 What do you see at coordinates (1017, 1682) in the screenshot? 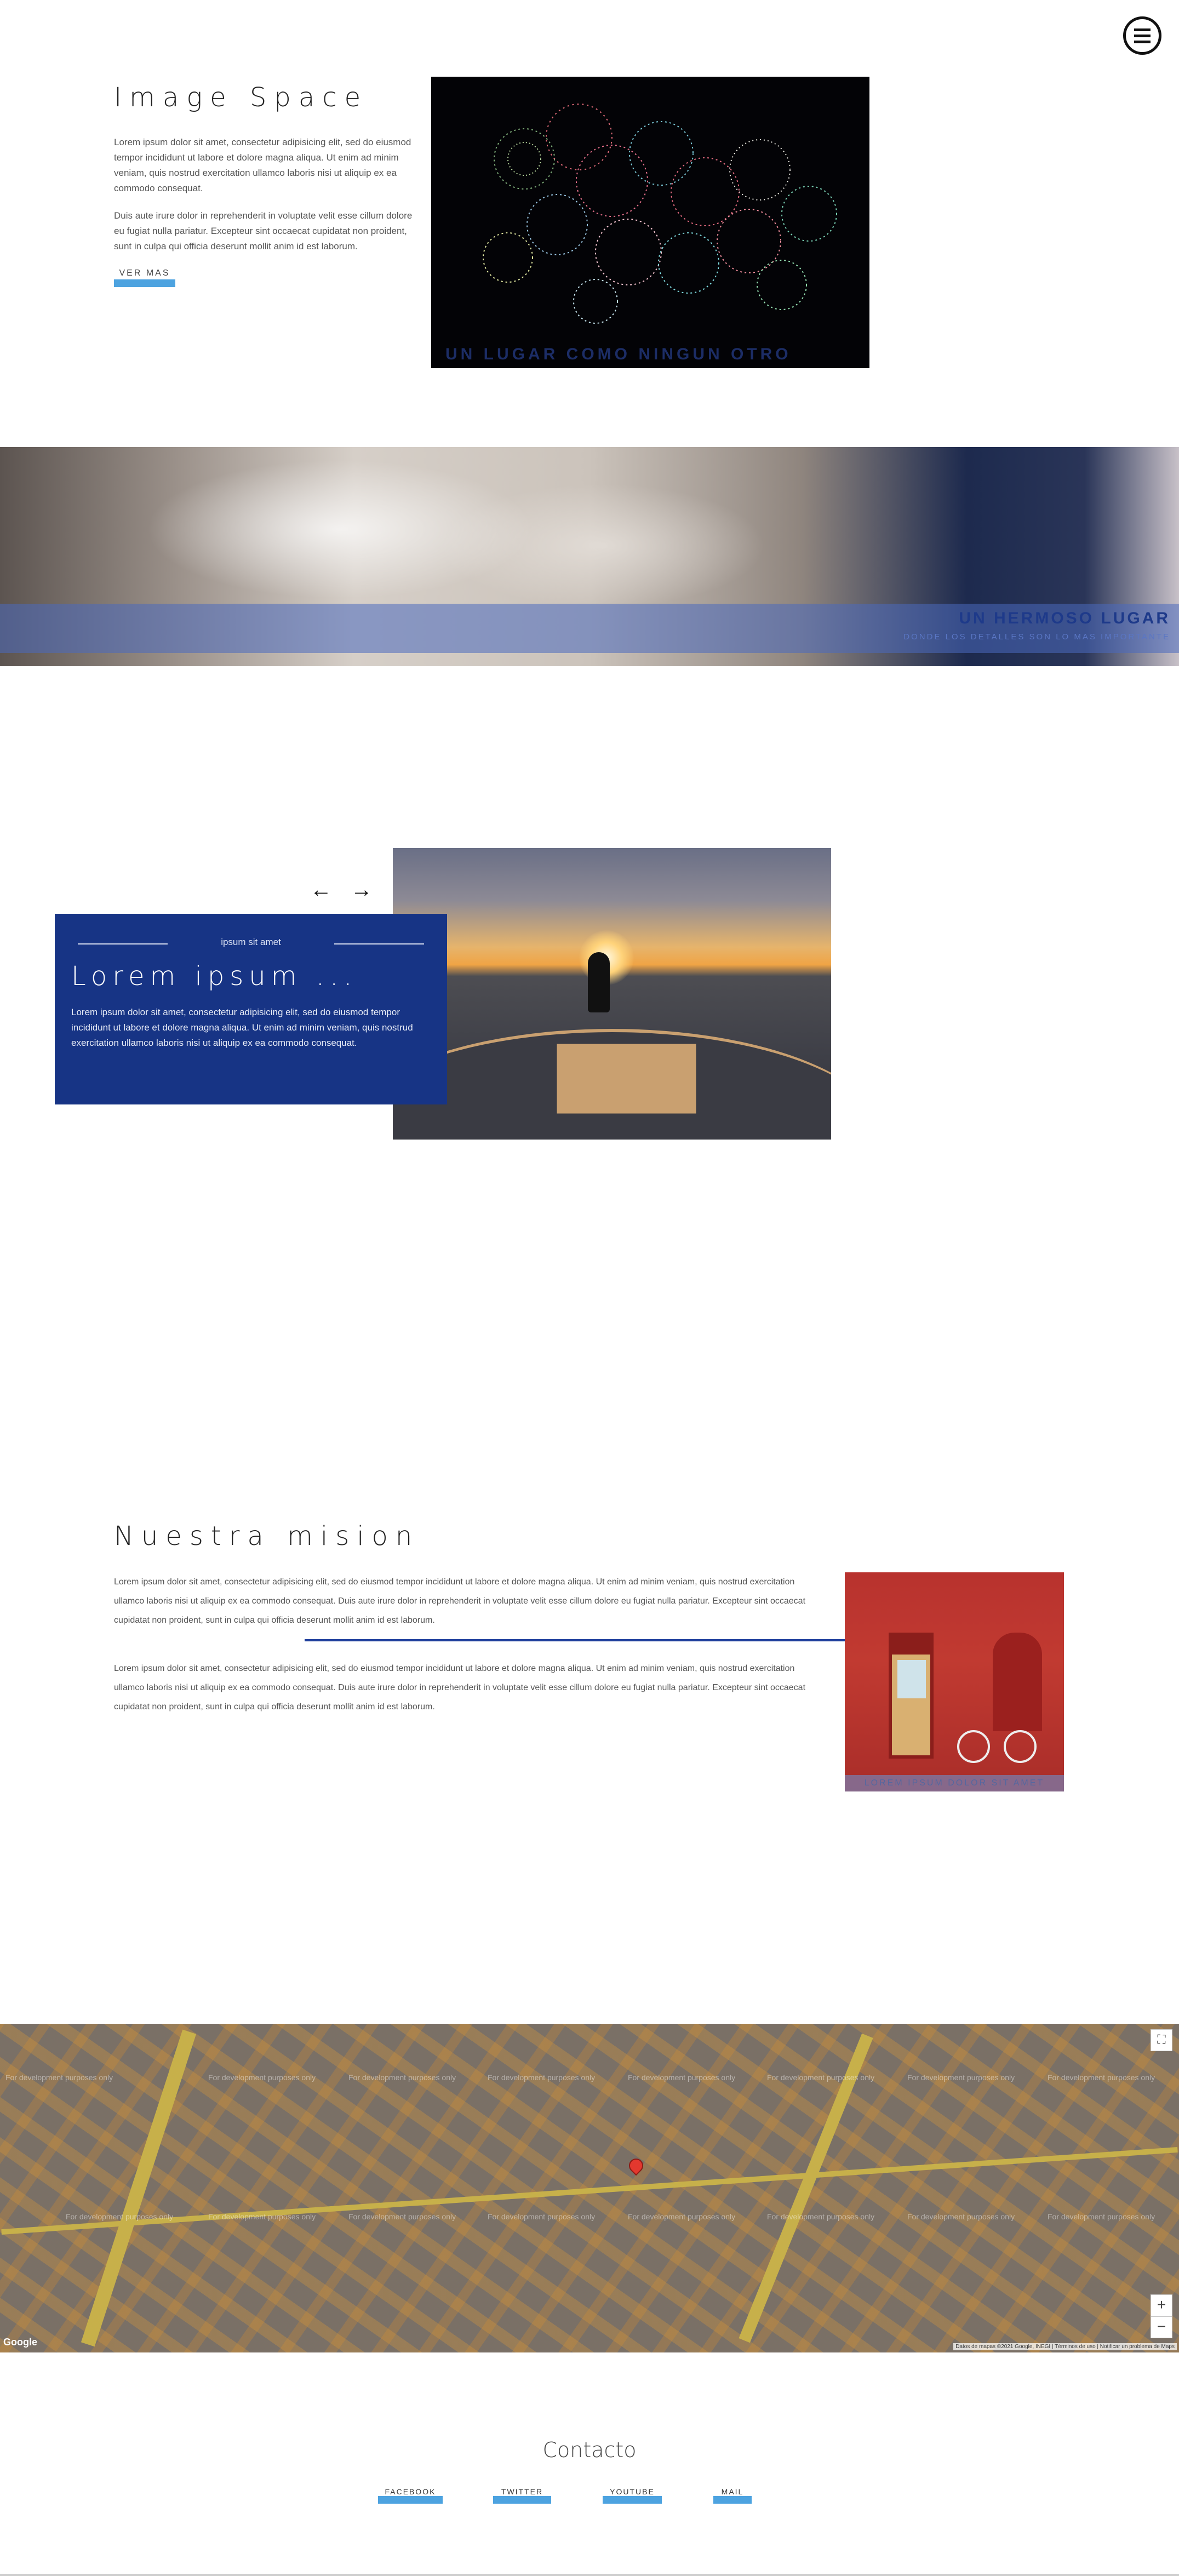
I see `shutter-graphic` at bounding box center [1017, 1682].